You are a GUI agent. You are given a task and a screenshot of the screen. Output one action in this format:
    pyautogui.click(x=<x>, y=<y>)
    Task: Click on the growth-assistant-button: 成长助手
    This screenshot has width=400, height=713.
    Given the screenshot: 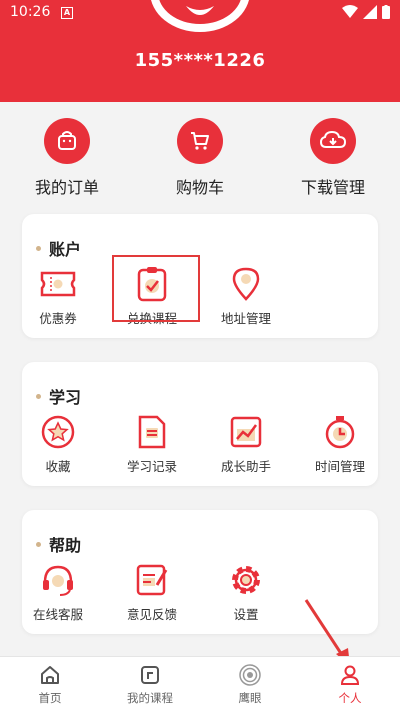 What is the action you would take?
    pyautogui.click(x=246, y=443)
    